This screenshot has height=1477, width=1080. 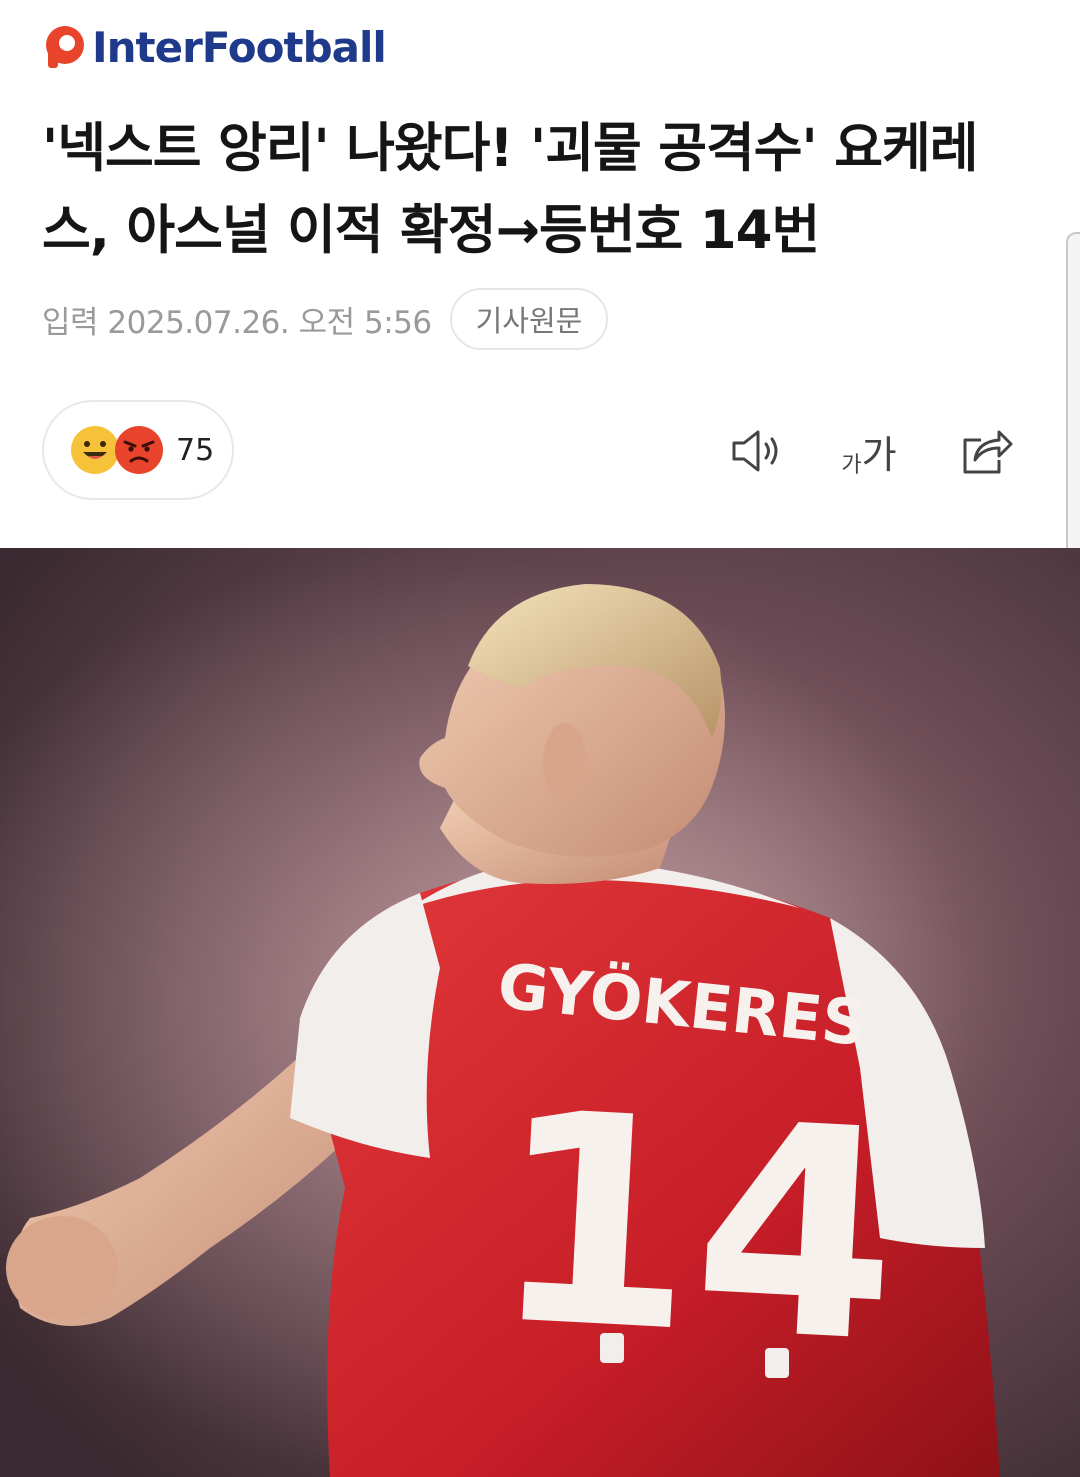 I want to click on site-logo: InterFootball, so click(x=214, y=47).